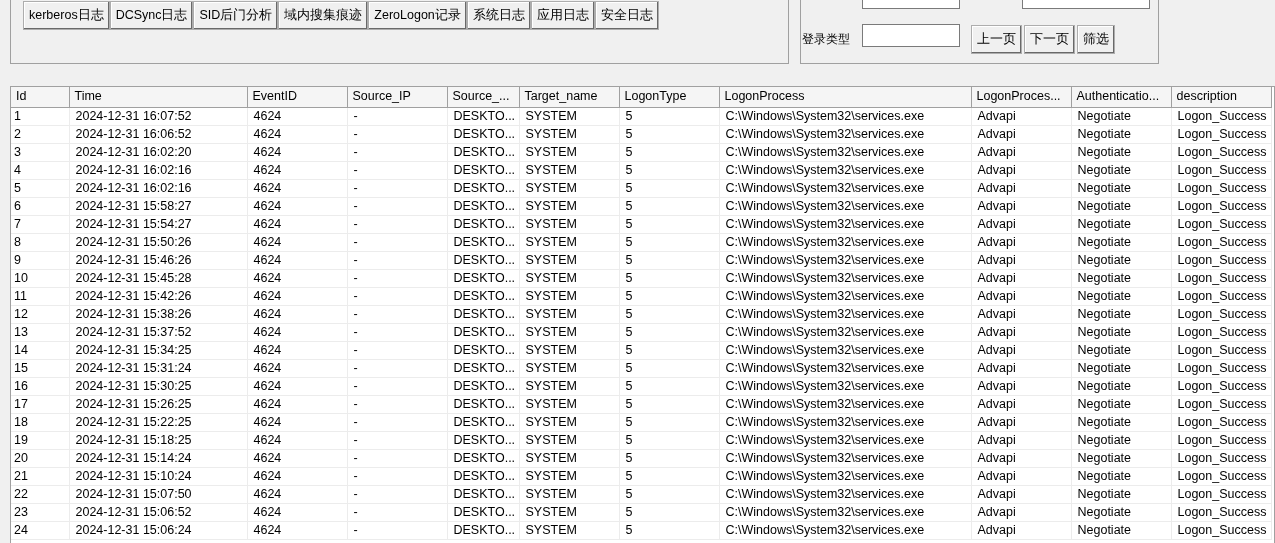  Describe the element at coordinates (158, 224) in the screenshot. I see `table-cell: 2024-12-31 15:54:27` at that location.